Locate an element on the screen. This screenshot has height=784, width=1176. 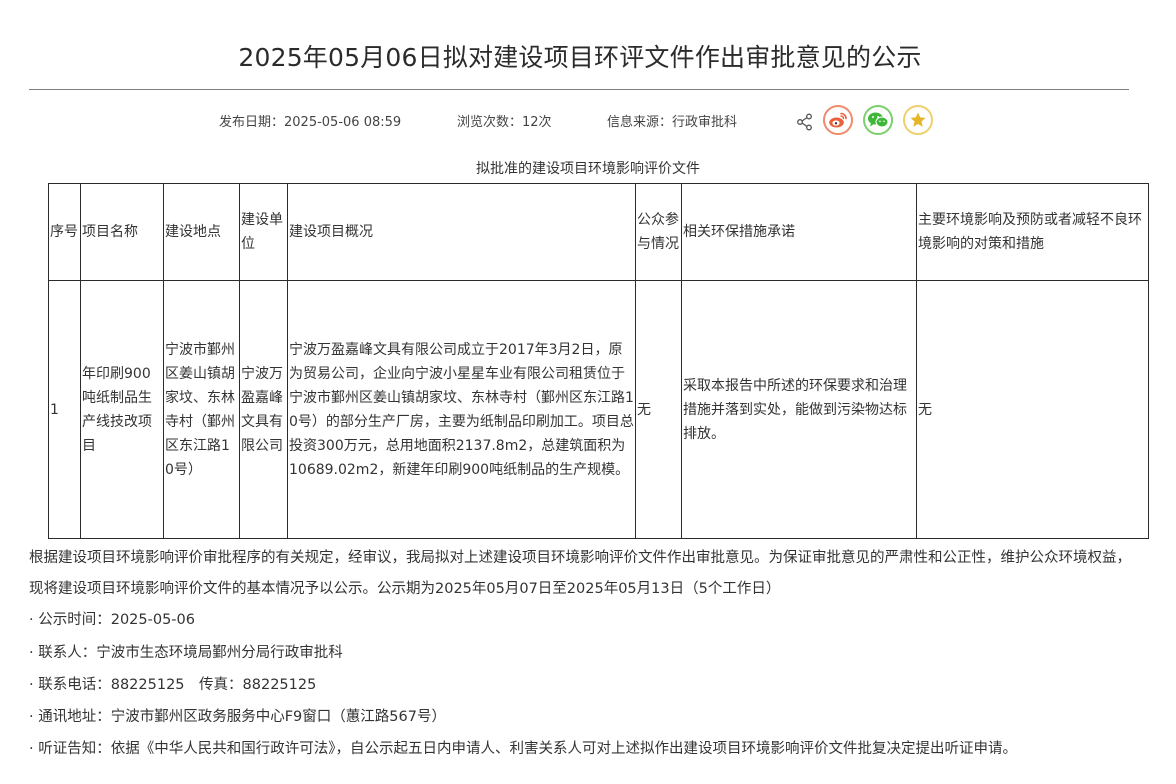
cell-location: 宁波市鄞州区姜山镇胡家坟、东林寺村（鄞州区东江路10号） is located at coordinates (201, 409).